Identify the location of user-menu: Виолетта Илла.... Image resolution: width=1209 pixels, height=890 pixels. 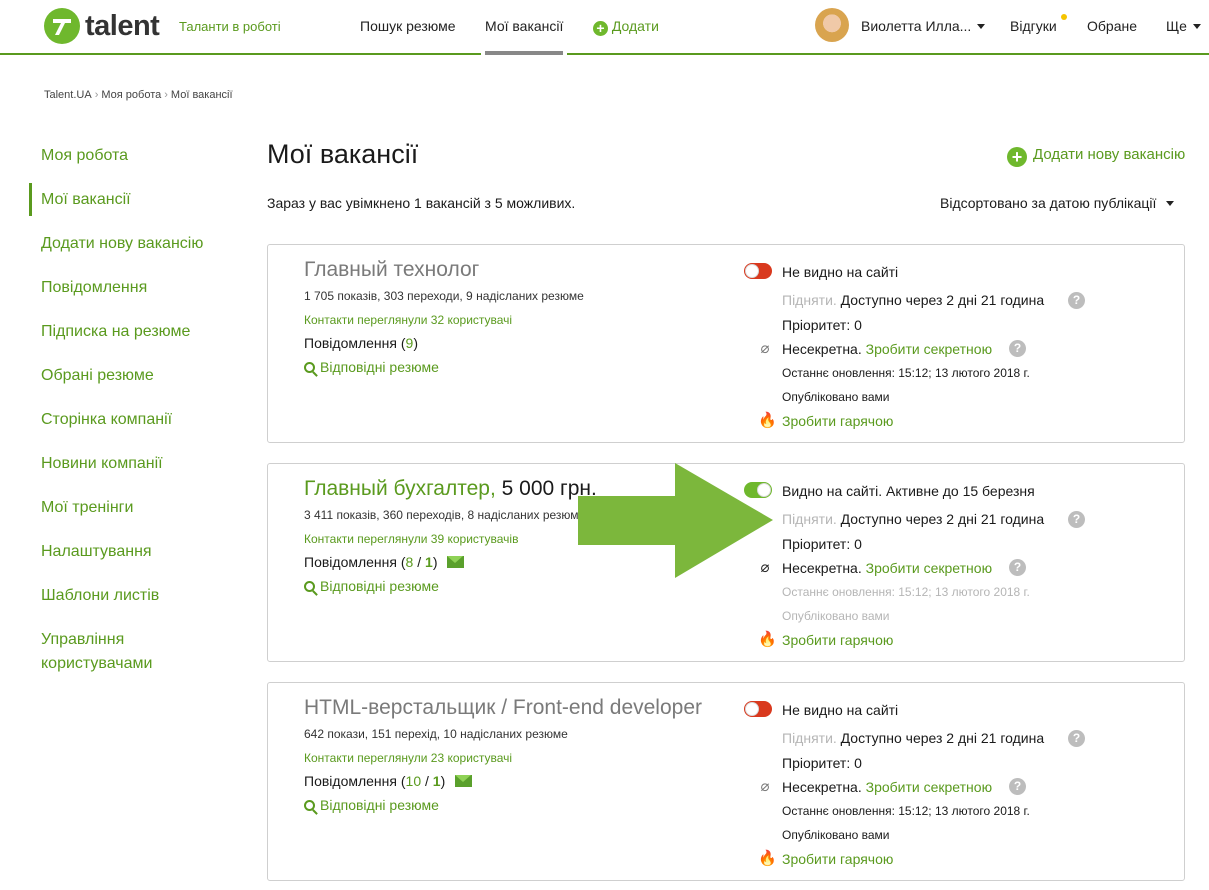
(923, 26).